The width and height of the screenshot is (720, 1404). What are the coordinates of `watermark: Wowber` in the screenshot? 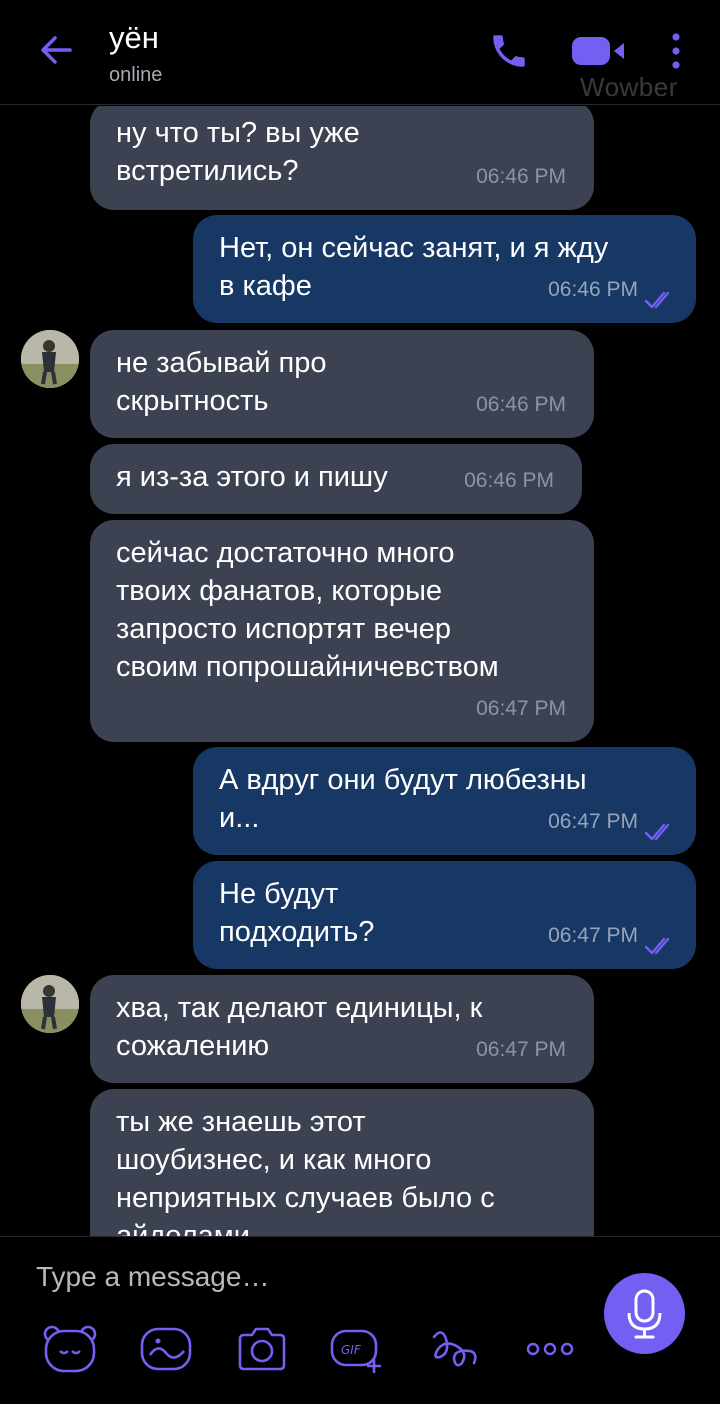 It's located at (629, 87).